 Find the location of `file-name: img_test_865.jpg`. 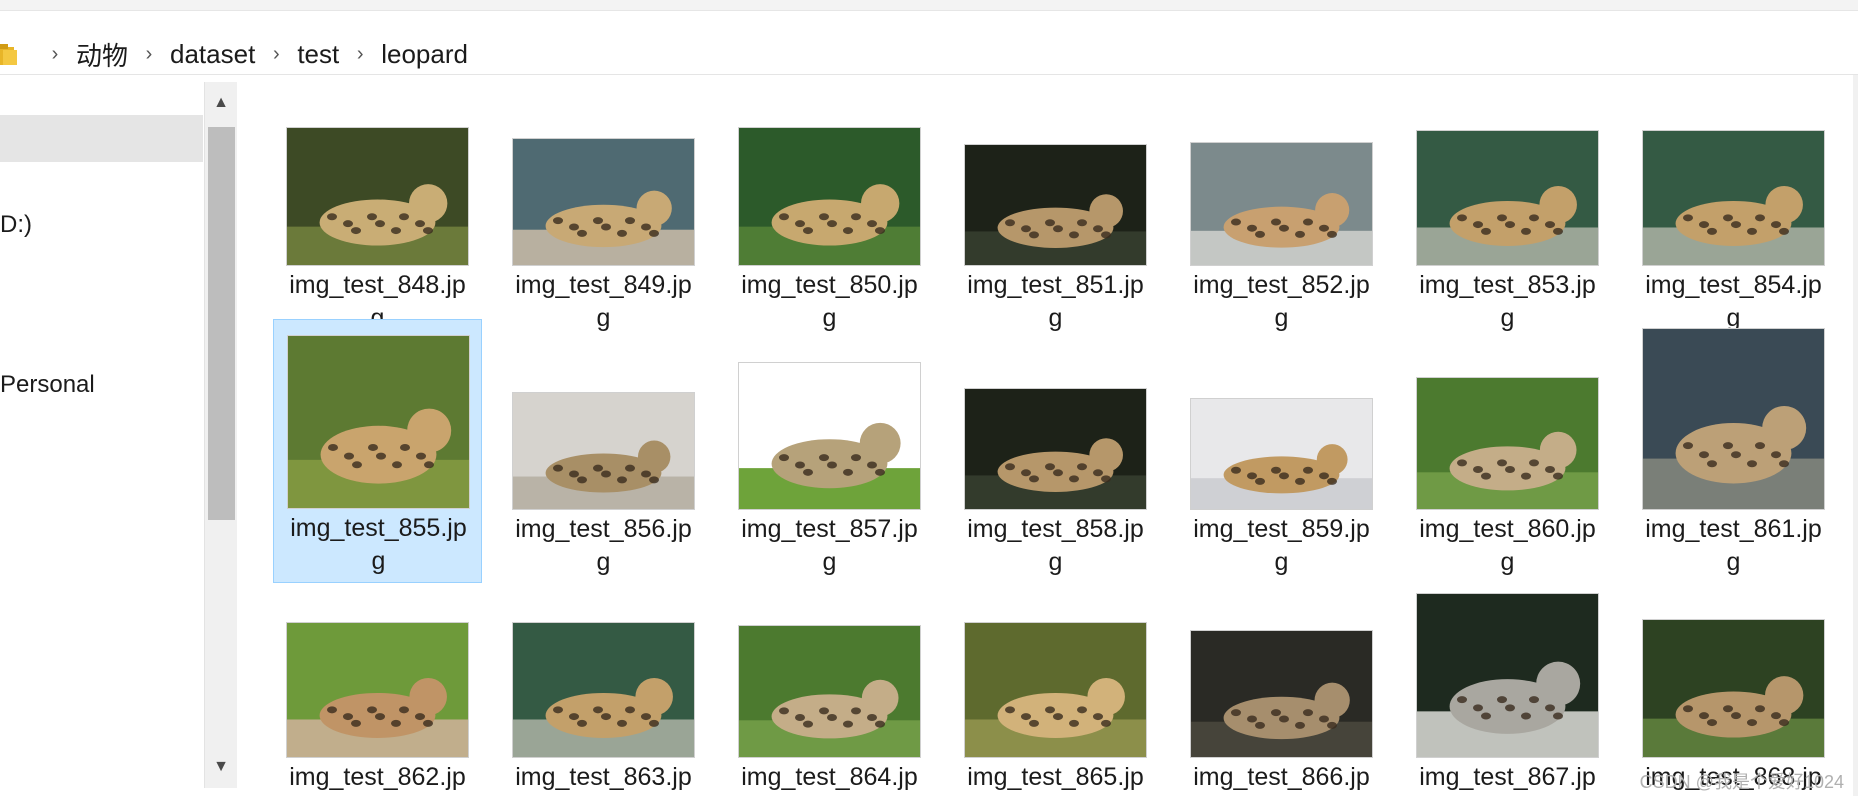

file-name: img_test_865.jpg is located at coordinates (1055, 777).